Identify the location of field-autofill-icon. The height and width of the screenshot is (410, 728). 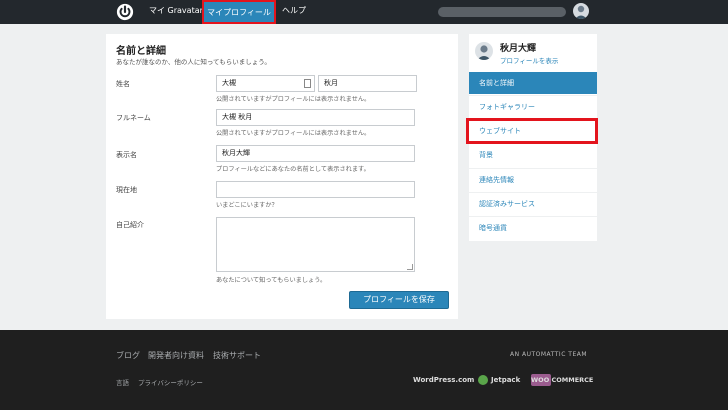
(307, 83).